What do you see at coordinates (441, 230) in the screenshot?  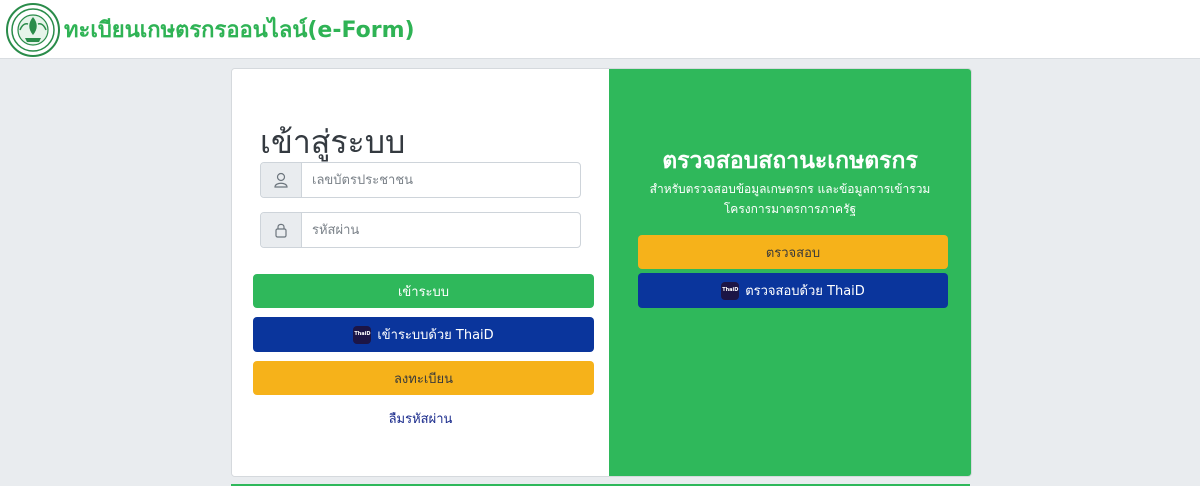 I see `password-input` at bounding box center [441, 230].